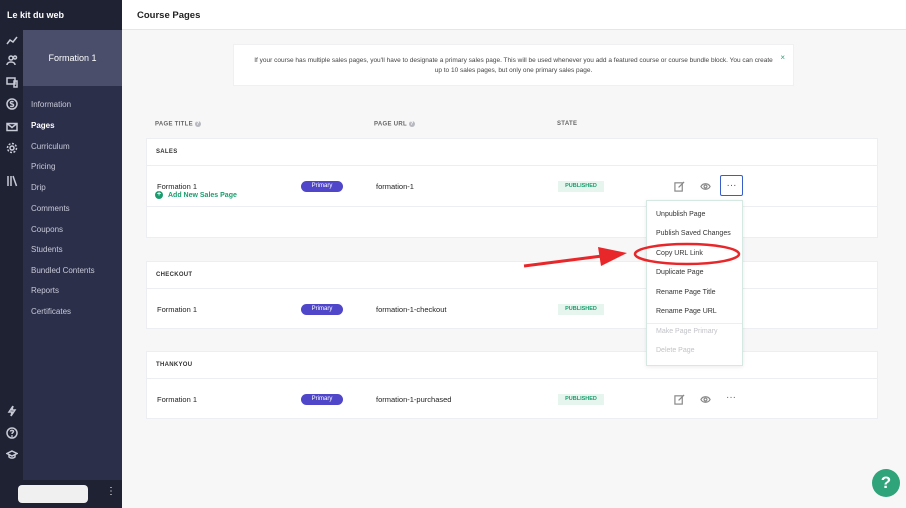 This screenshot has height=508, width=906. What do you see at coordinates (567, 124) in the screenshot?
I see `column-header-state: STATE` at bounding box center [567, 124].